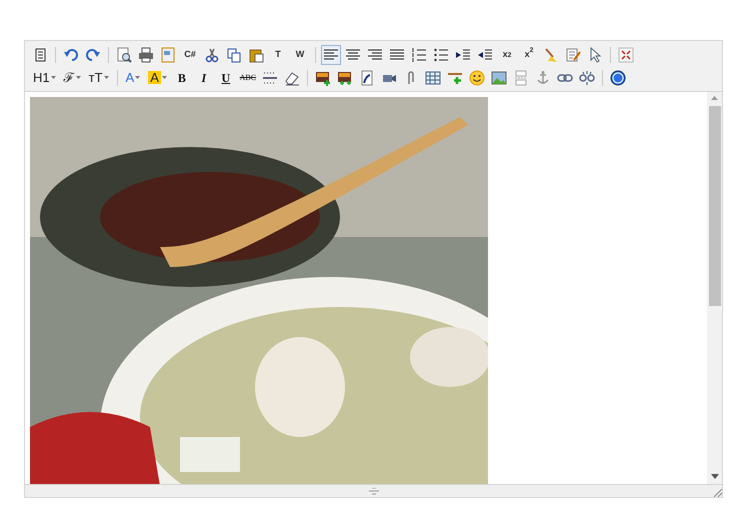 The image size is (751, 508). I want to click on dropdown-button: тT, so click(98, 78).